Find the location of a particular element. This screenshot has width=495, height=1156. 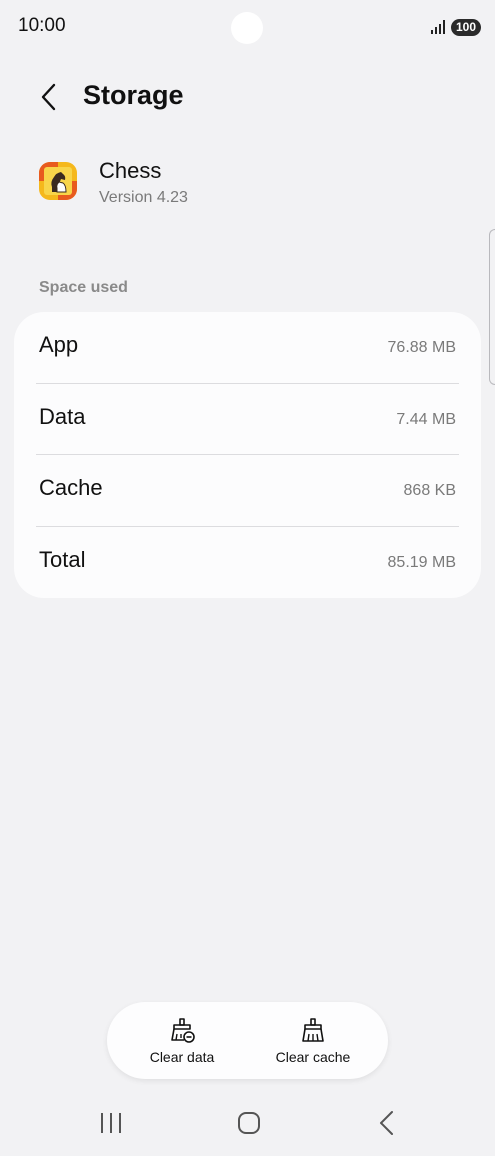

clear-cache-label: Clear cache is located at coordinates (313, 1057).